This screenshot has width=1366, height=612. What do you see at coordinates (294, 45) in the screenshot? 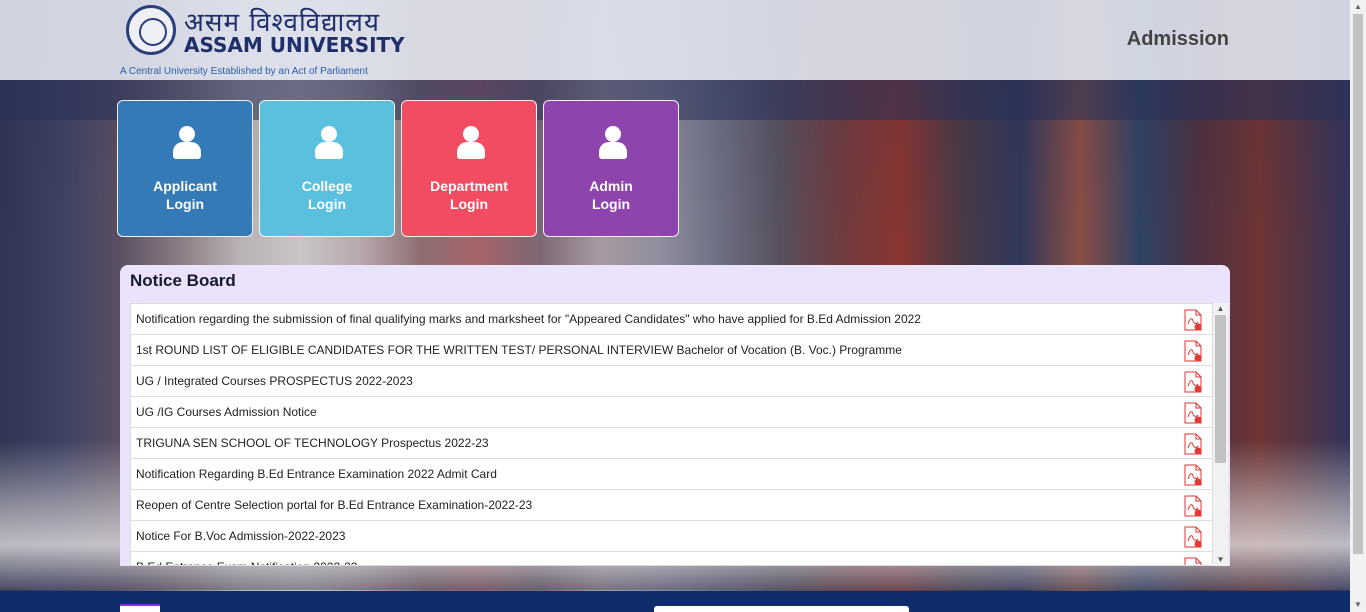
I see `logo-english-text: ASSAM UNIVERSITY` at bounding box center [294, 45].